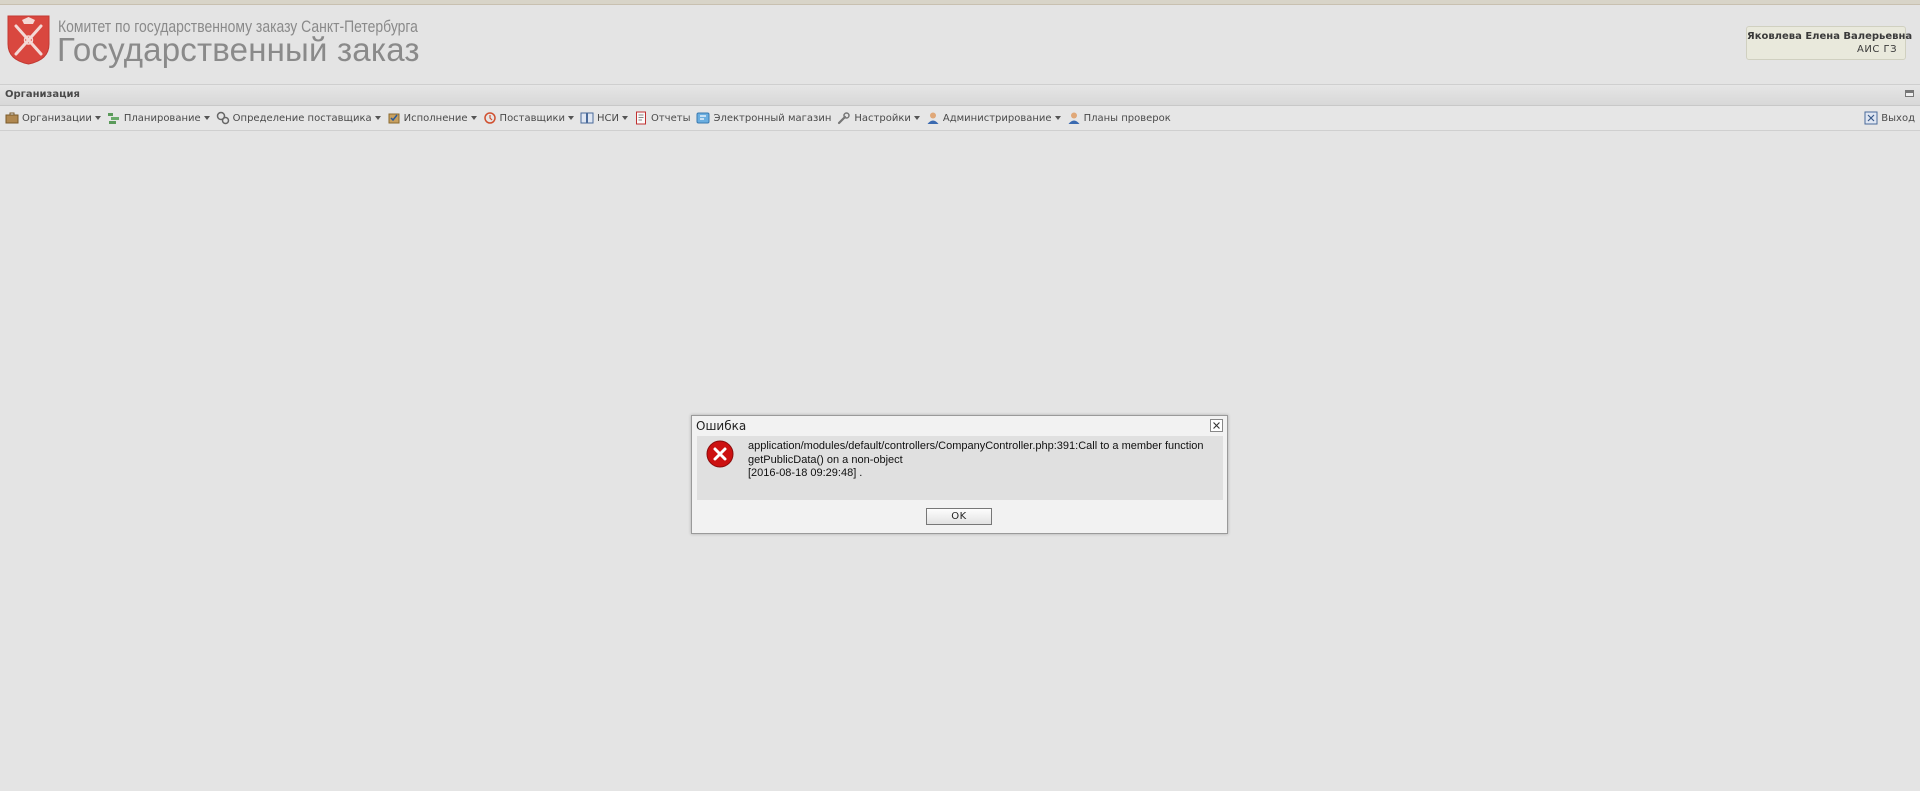 The width and height of the screenshot is (1920, 791). What do you see at coordinates (721, 426) in the screenshot?
I see `dialog-title: Ошибка` at bounding box center [721, 426].